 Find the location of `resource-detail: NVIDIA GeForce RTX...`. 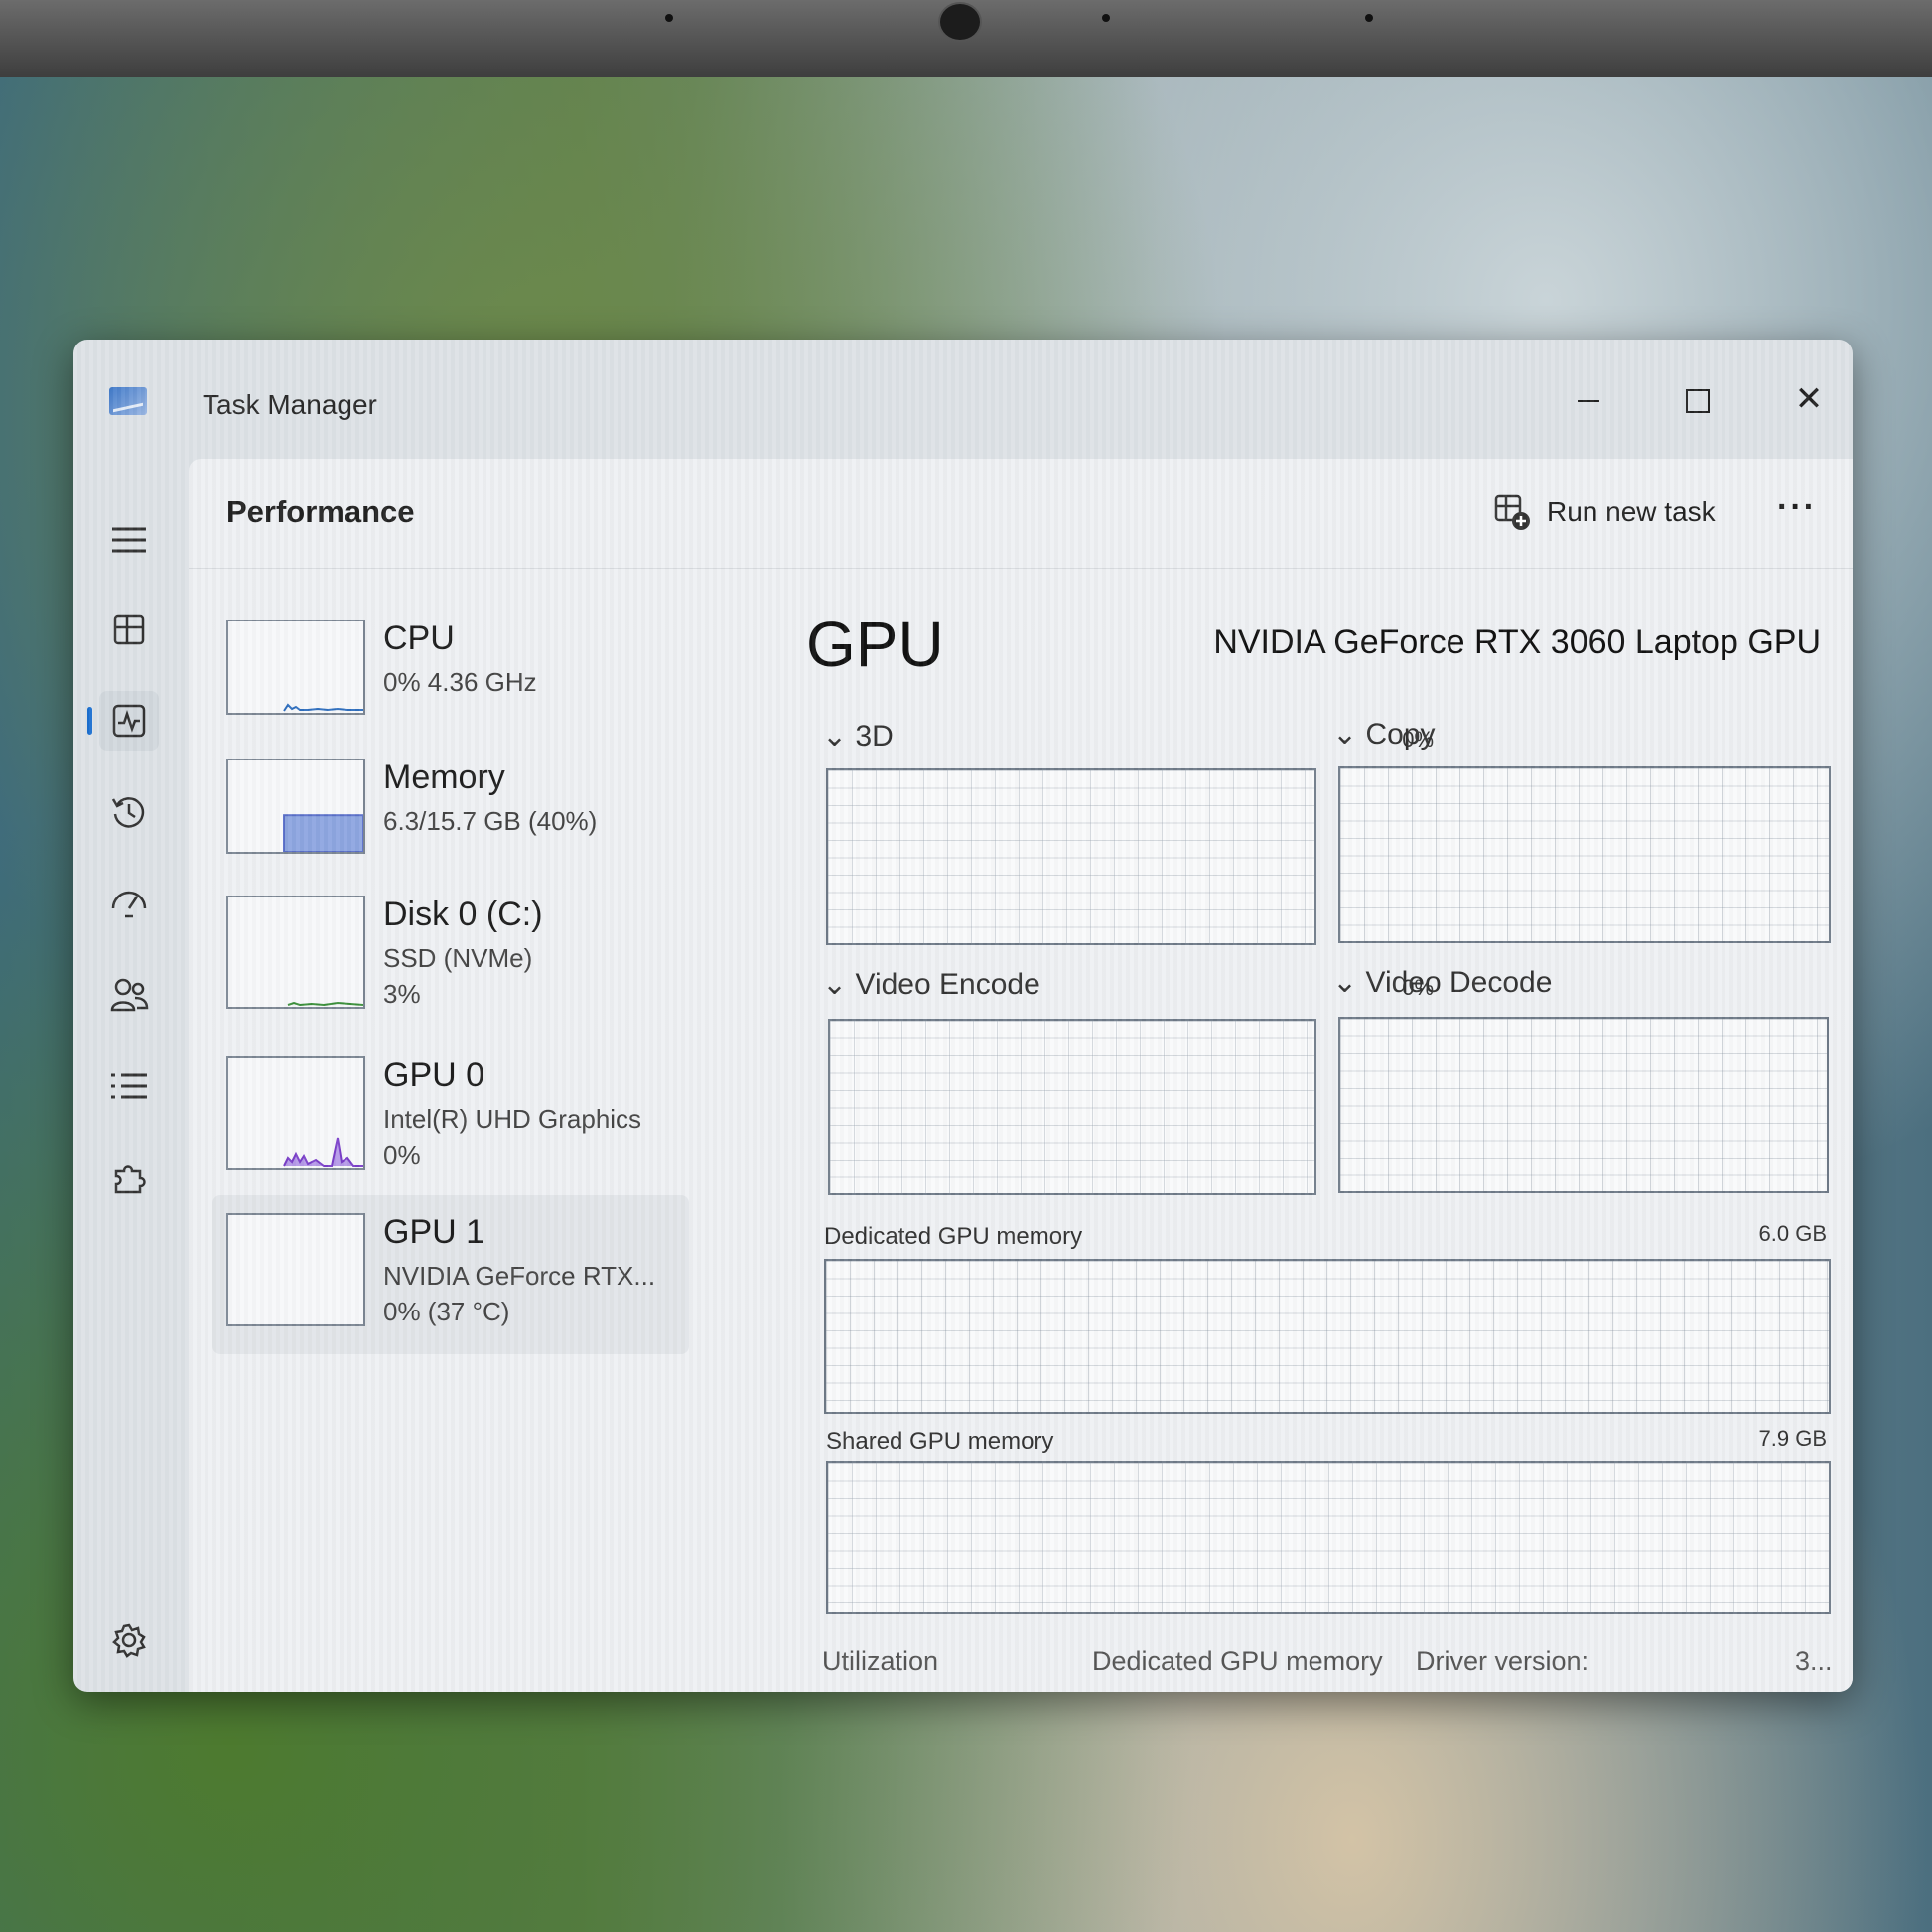

resource-detail: NVIDIA GeForce RTX... is located at coordinates (520, 1276).